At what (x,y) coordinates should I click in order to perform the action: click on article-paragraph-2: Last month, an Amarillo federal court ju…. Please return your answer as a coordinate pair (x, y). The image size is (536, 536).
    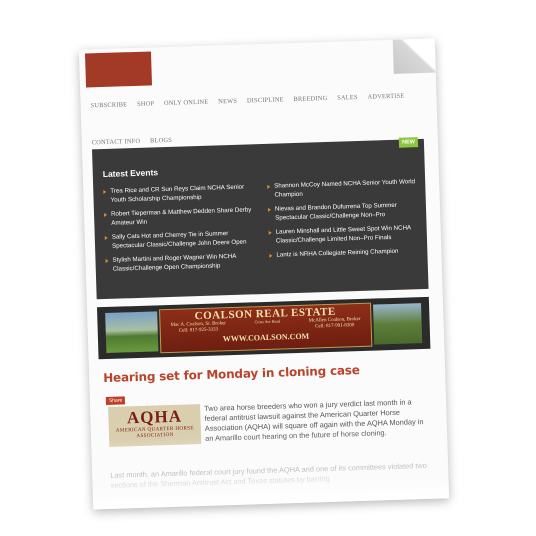
    Looking at the image, I should click on (268, 475).